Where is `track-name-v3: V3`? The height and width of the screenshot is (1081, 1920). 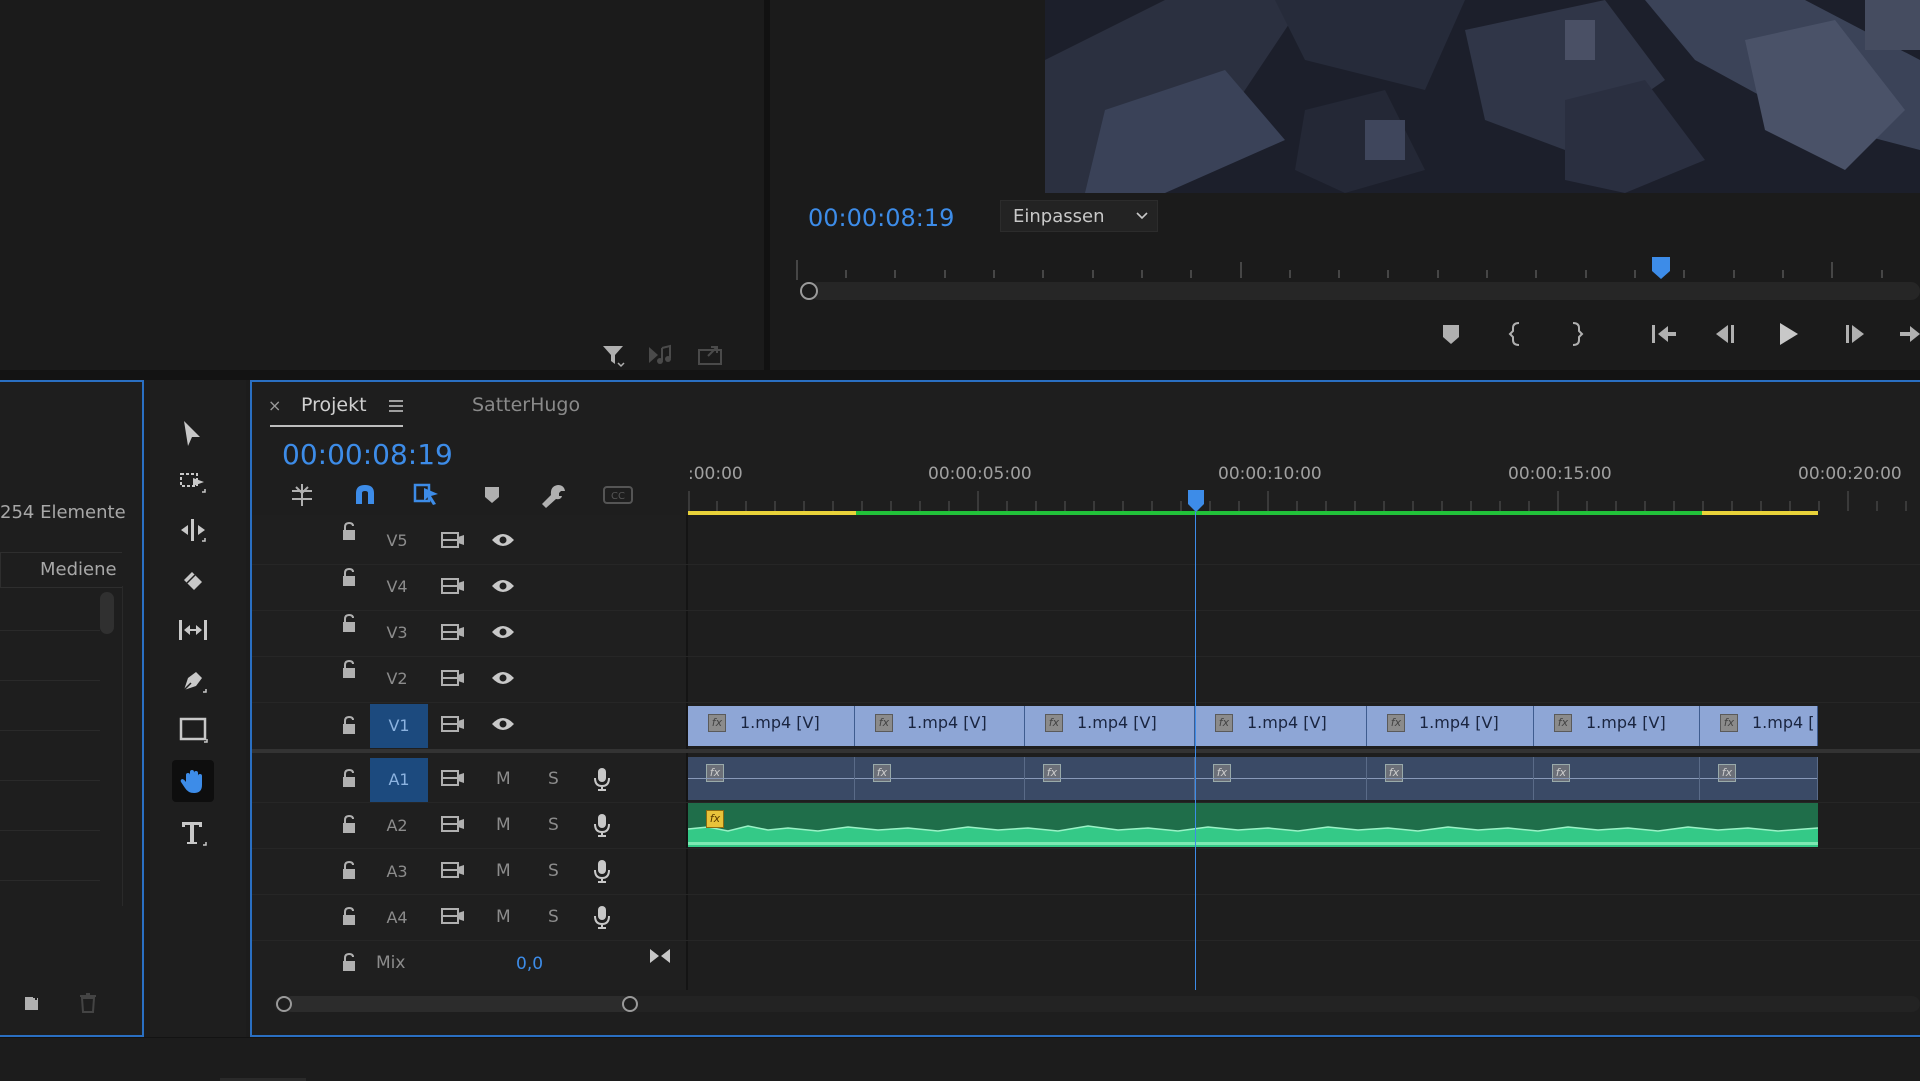 track-name-v3: V3 is located at coordinates (397, 633).